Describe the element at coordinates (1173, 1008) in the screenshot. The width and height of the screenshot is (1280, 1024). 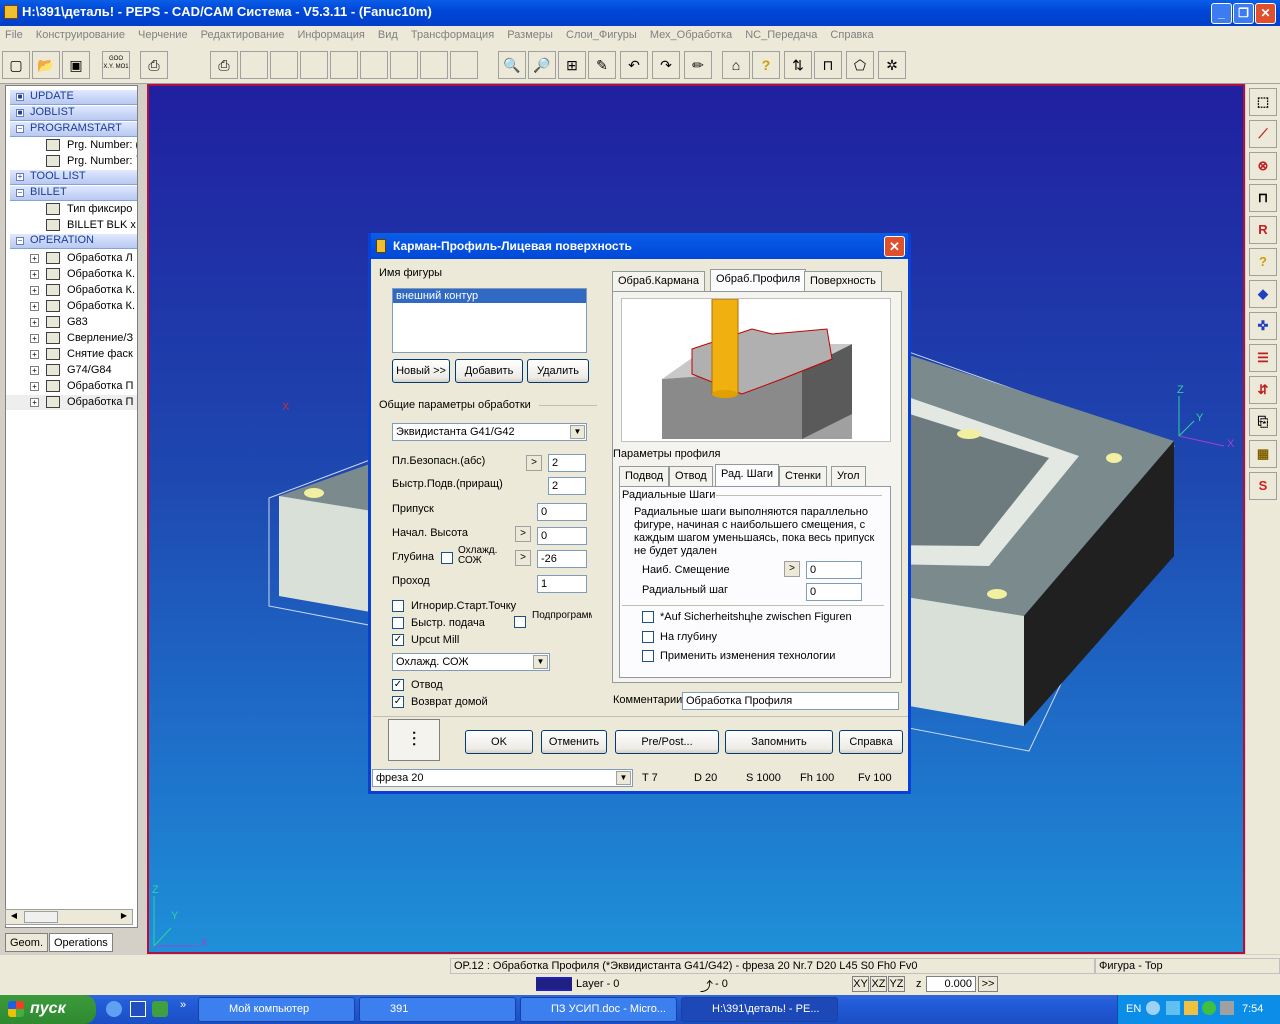
I see `network-icon` at that location.